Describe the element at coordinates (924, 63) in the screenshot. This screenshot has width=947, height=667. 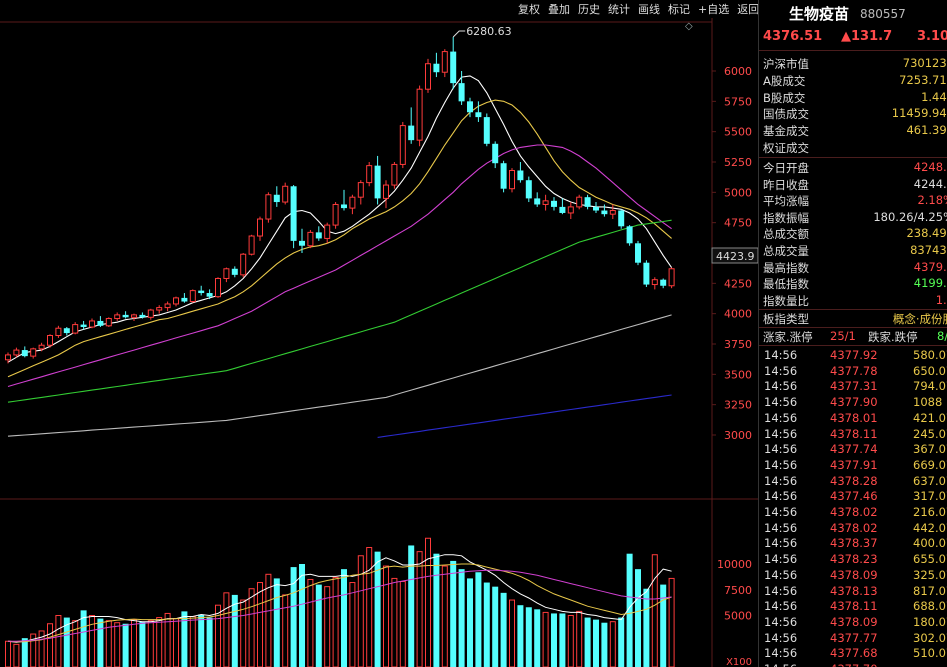
I see `stat-value: 7301230` at that location.